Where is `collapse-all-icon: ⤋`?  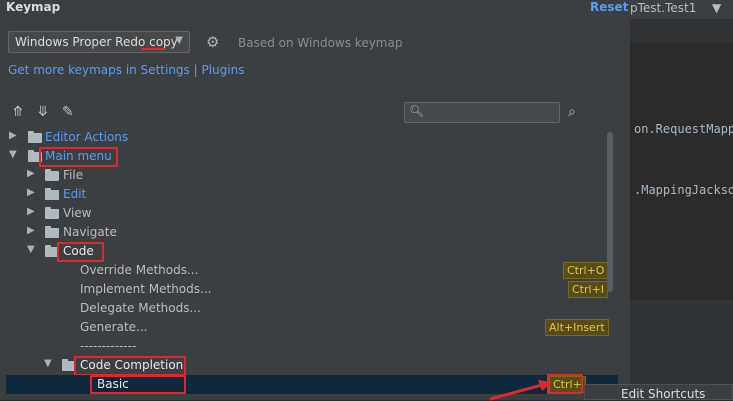 collapse-all-icon: ⤋ is located at coordinates (43, 112).